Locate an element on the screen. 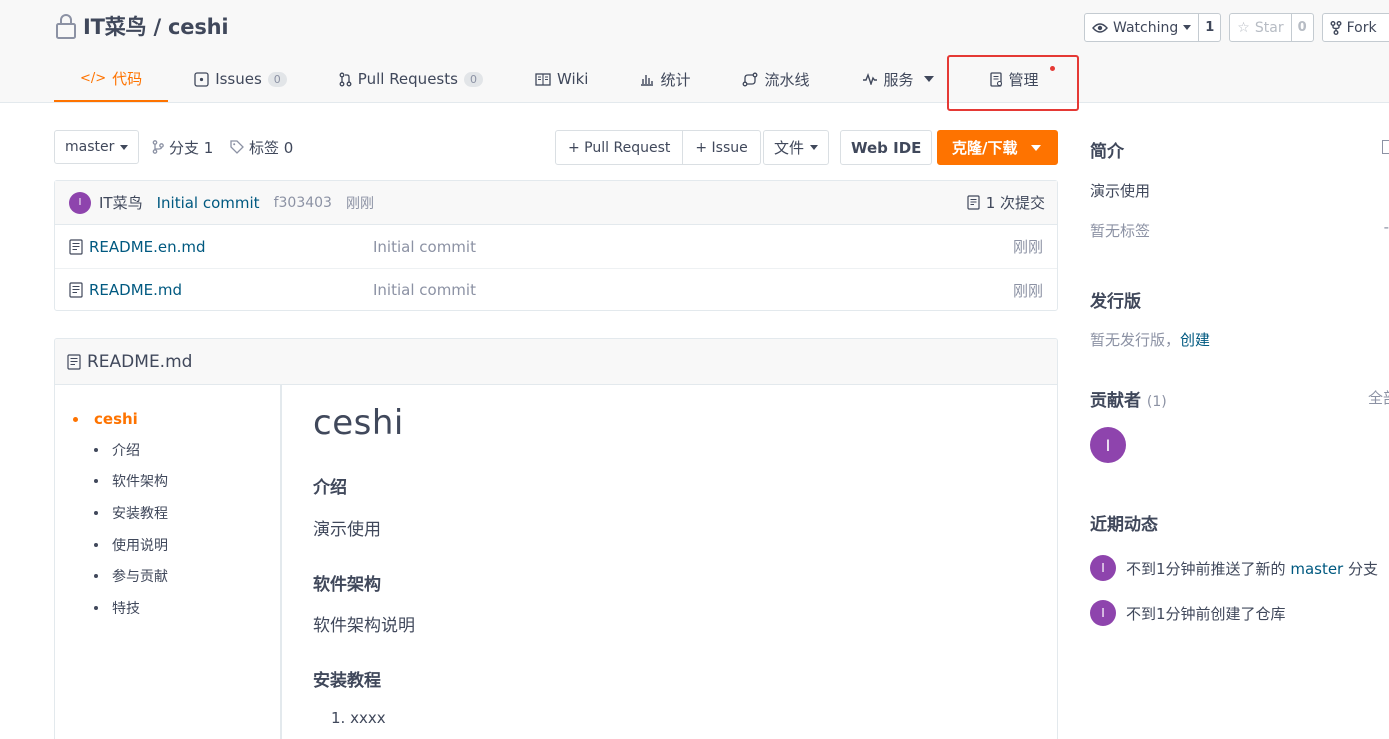 The height and width of the screenshot is (739, 1389). star-label-wrap: ☆ Star is located at coordinates (1261, 27).